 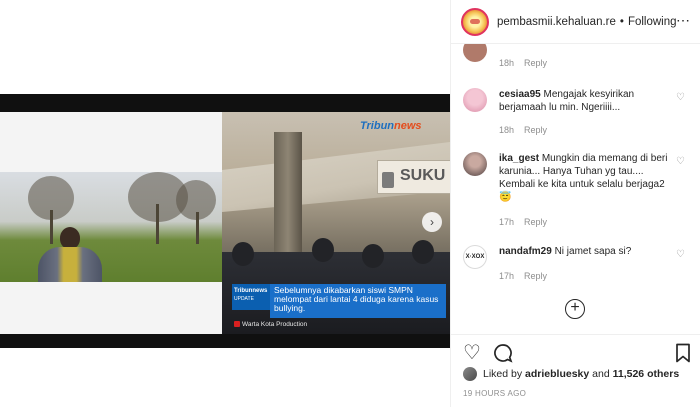 I want to click on caption-badge-label: UPDATE, so click(x=244, y=299).